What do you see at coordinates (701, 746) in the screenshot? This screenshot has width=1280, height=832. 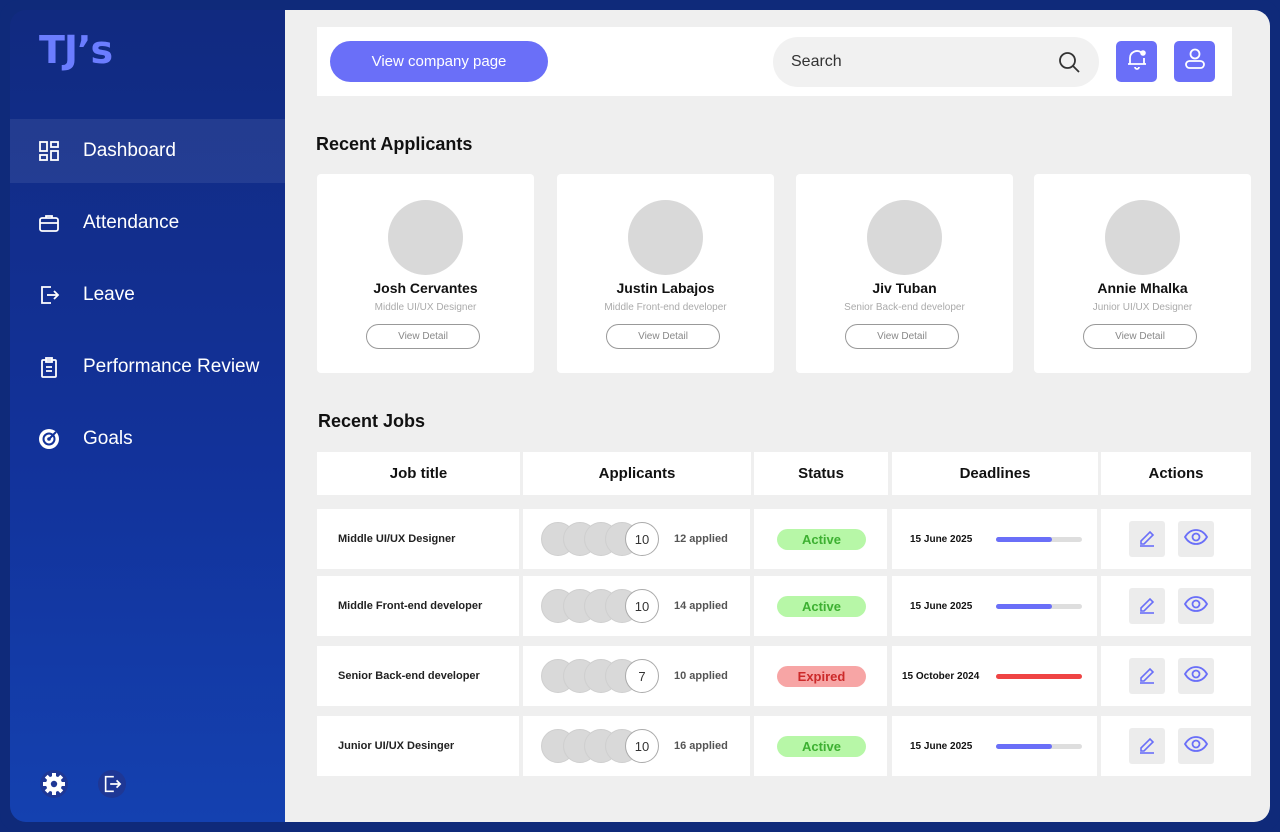 I see `applied-count: 16 applied` at bounding box center [701, 746].